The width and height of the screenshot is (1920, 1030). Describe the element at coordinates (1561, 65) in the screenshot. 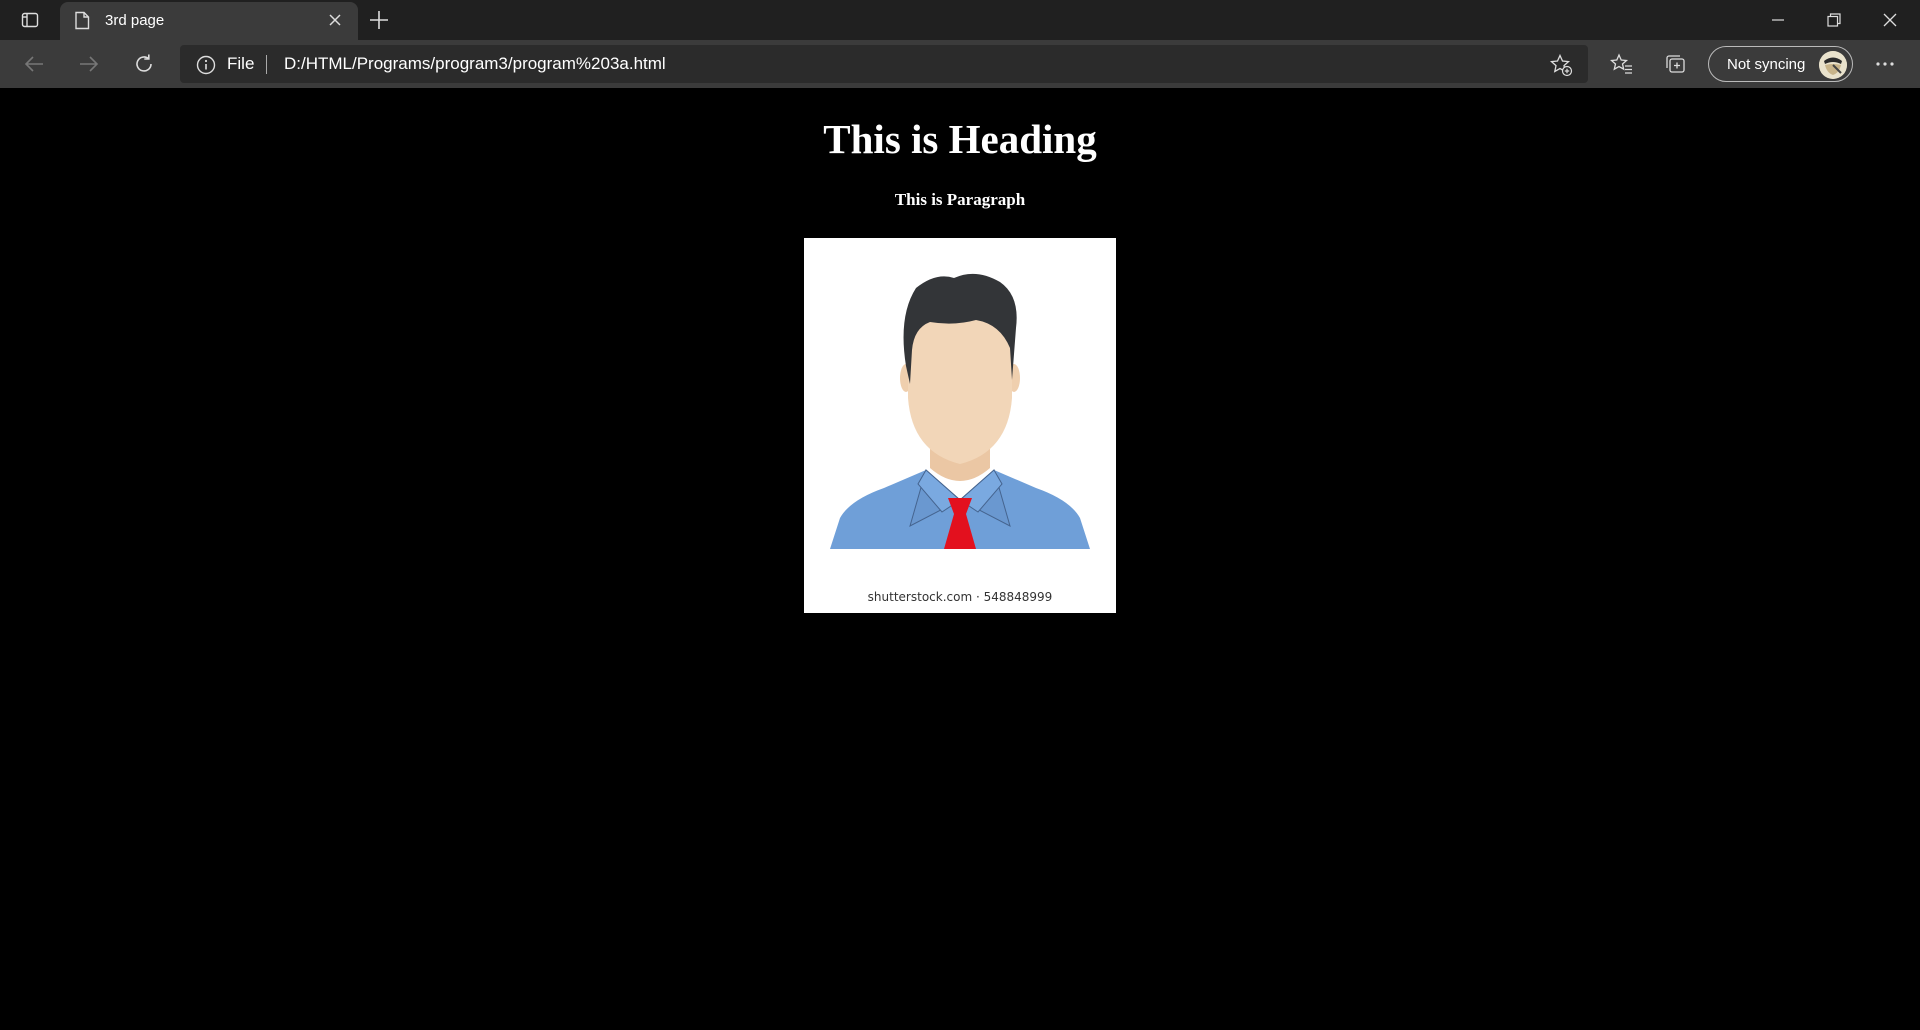

I see `add-favorite-icon` at that location.